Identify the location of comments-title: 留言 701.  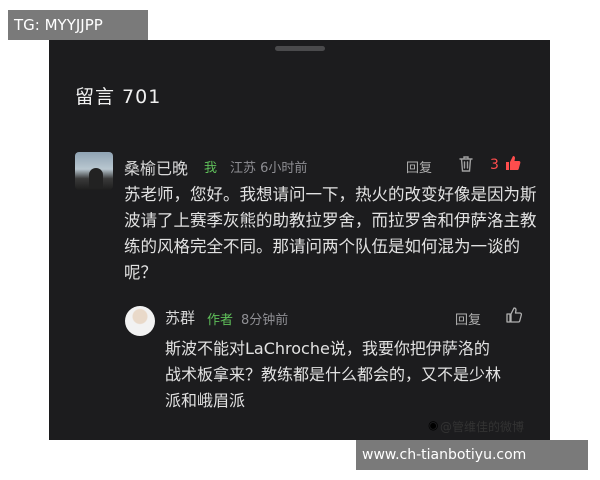
(118, 97).